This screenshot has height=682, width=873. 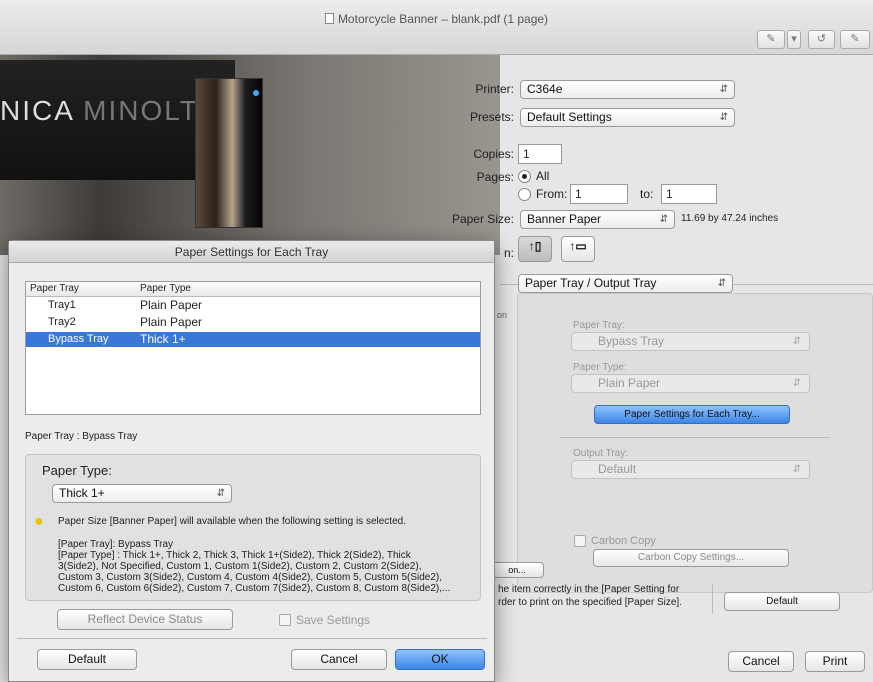 What do you see at coordinates (599, 325) in the screenshot?
I see `paper-tray-label: Paper Tray:` at bounding box center [599, 325].